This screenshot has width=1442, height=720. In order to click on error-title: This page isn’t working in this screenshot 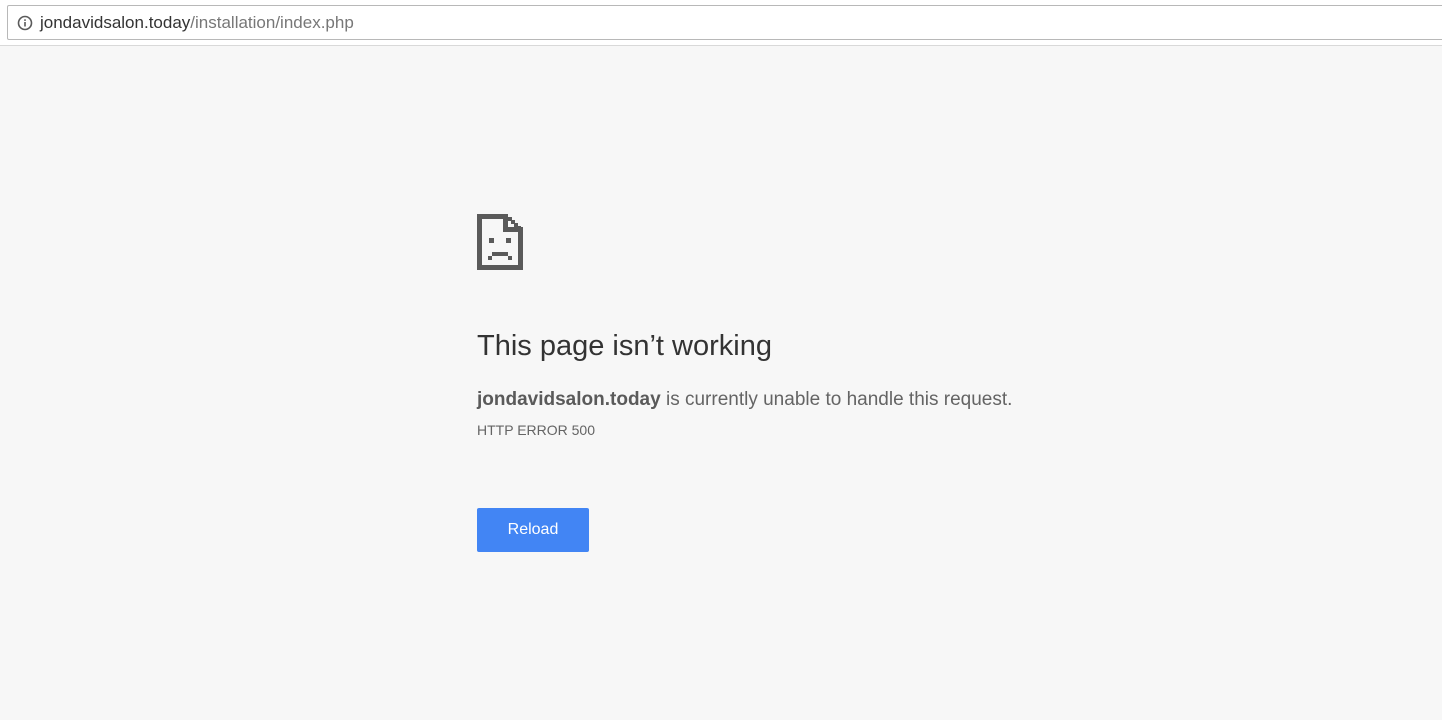, I will do `click(624, 346)`.